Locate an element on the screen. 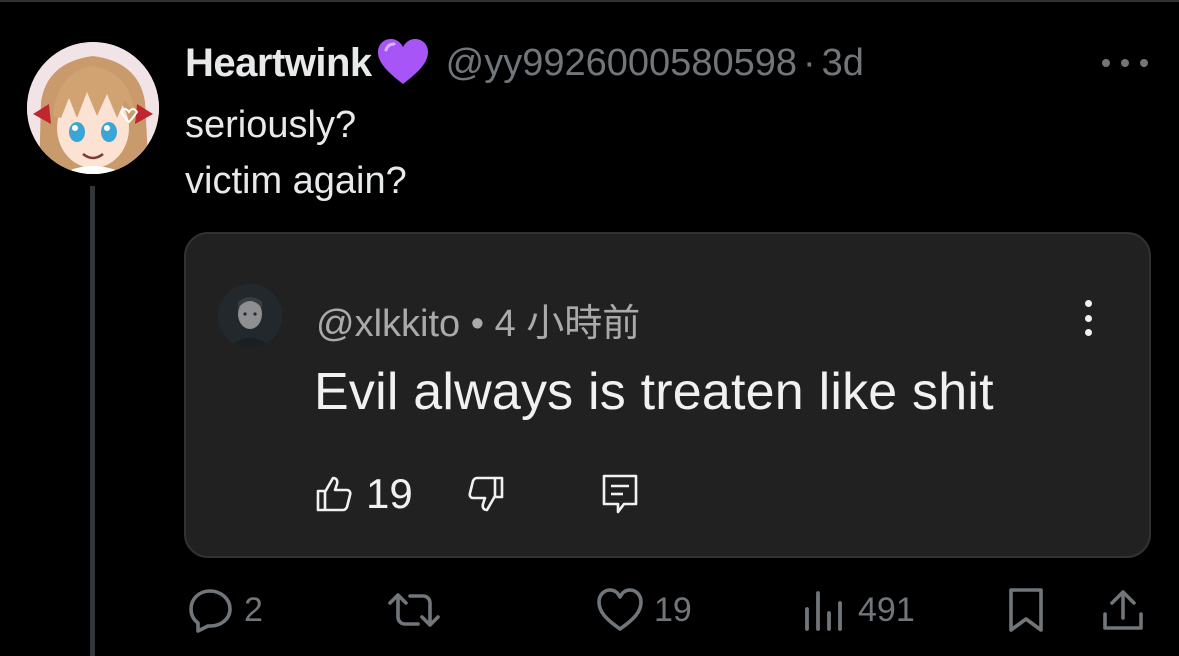 The image size is (1179, 656). comment-reply-icon is located at coordinates (620, 494).